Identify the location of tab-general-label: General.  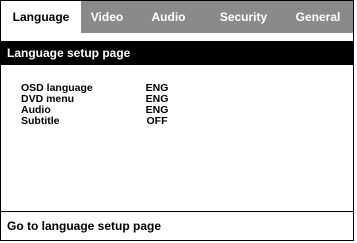
(318, 17).